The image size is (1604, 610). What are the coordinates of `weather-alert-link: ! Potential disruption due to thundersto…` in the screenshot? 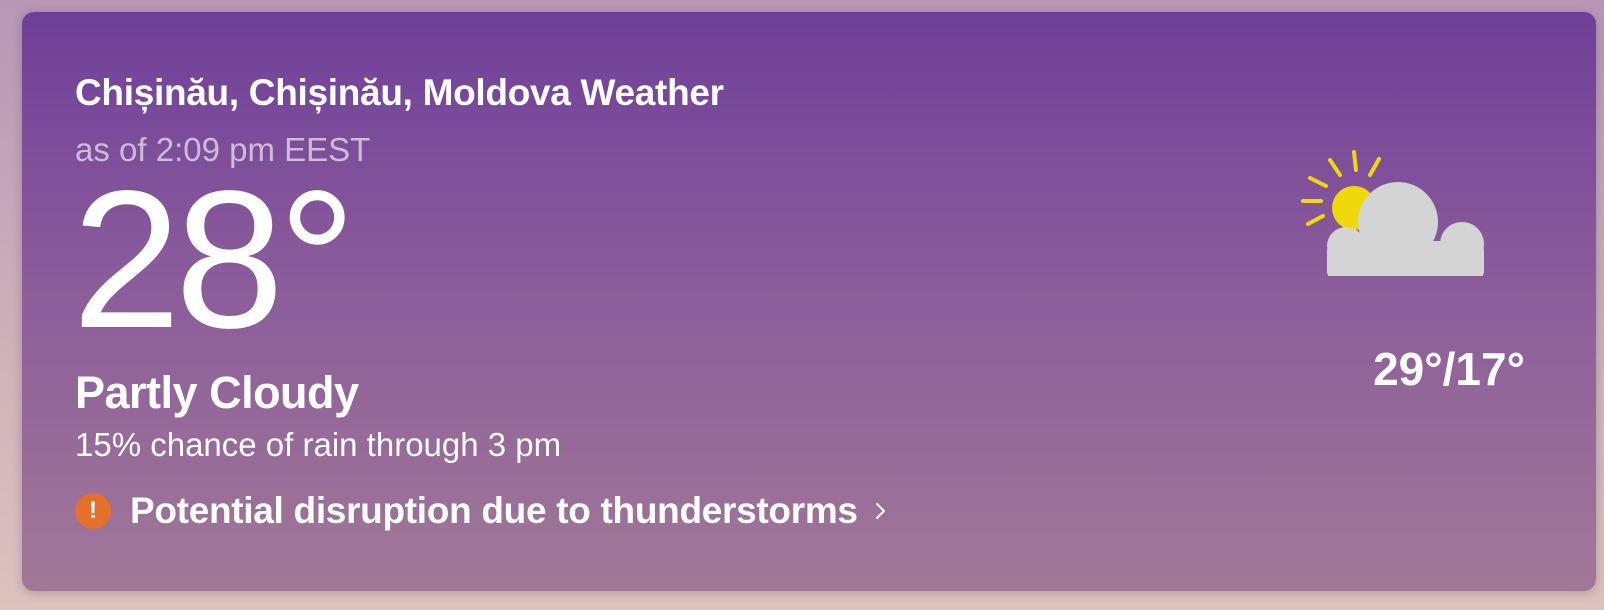 It's located at (481, 511).